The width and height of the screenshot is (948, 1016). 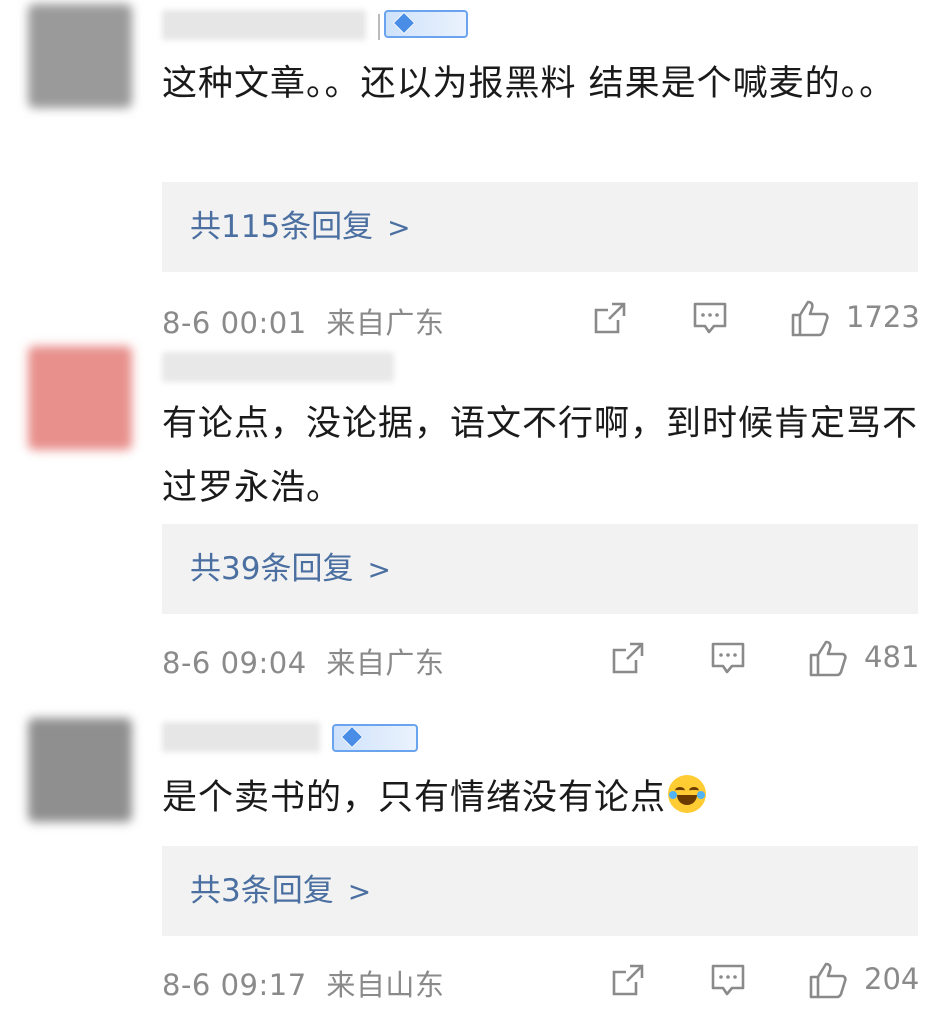 What do you see at coordinates (234, 323) in the screenshot?
I see `timestamp: 8-6 00:01` at bounding box center [234, 323].